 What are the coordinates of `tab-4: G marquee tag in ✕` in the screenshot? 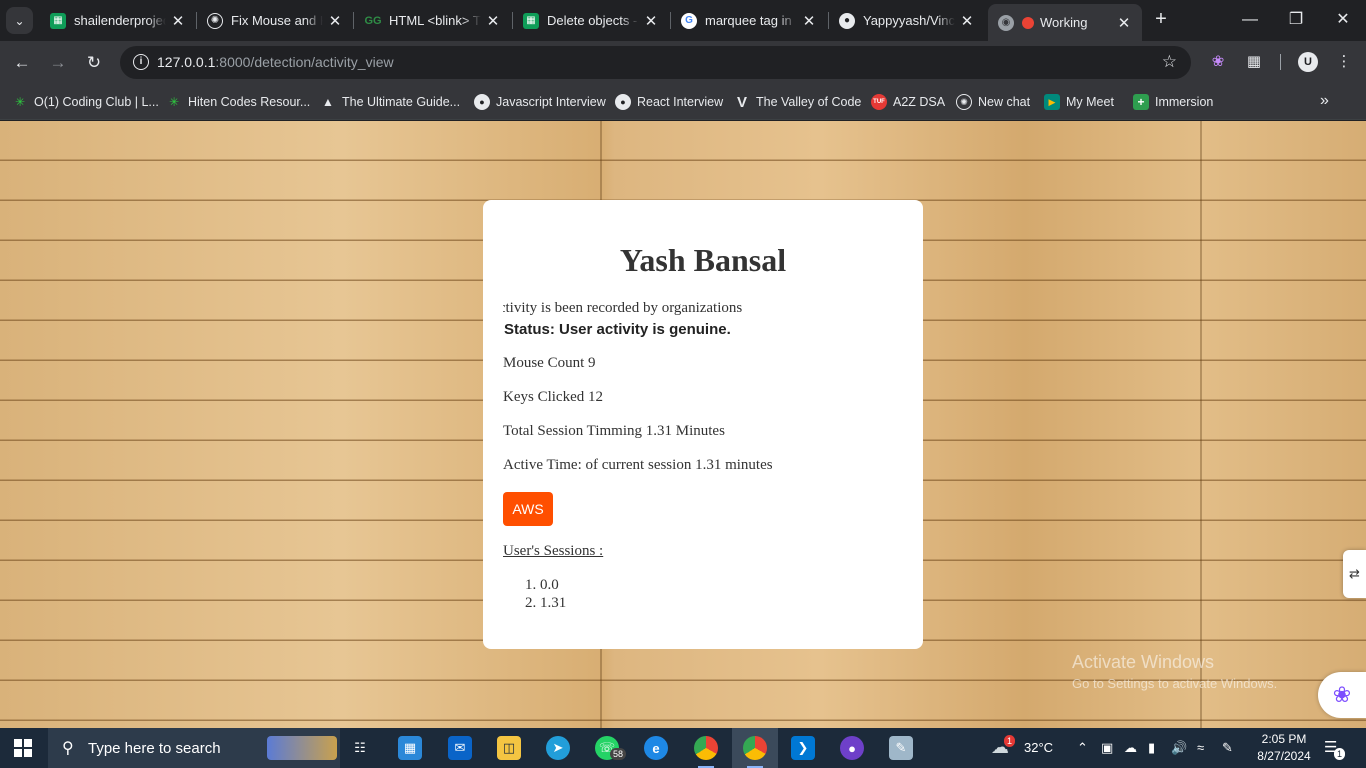 It's located at (749, 20).